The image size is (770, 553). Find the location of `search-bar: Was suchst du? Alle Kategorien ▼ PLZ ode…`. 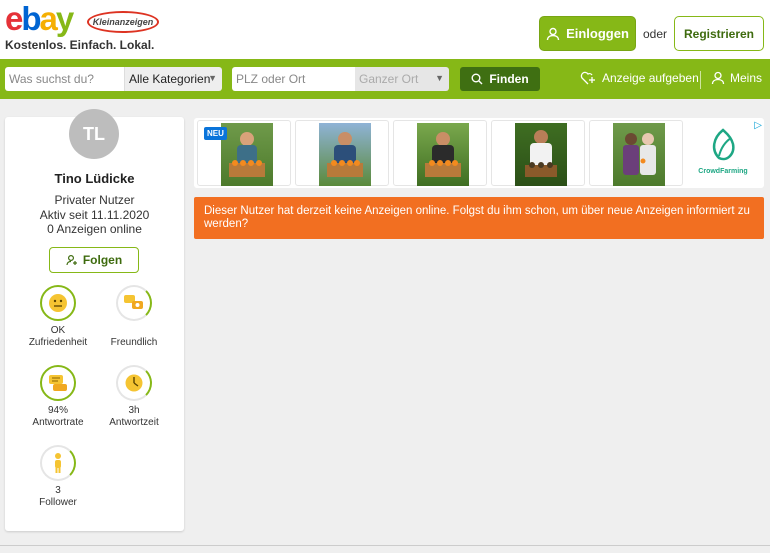

search-bar: Was suchst du? Alle Kategorien ▼ PLZ ode… is located at coordinates (385, 79).